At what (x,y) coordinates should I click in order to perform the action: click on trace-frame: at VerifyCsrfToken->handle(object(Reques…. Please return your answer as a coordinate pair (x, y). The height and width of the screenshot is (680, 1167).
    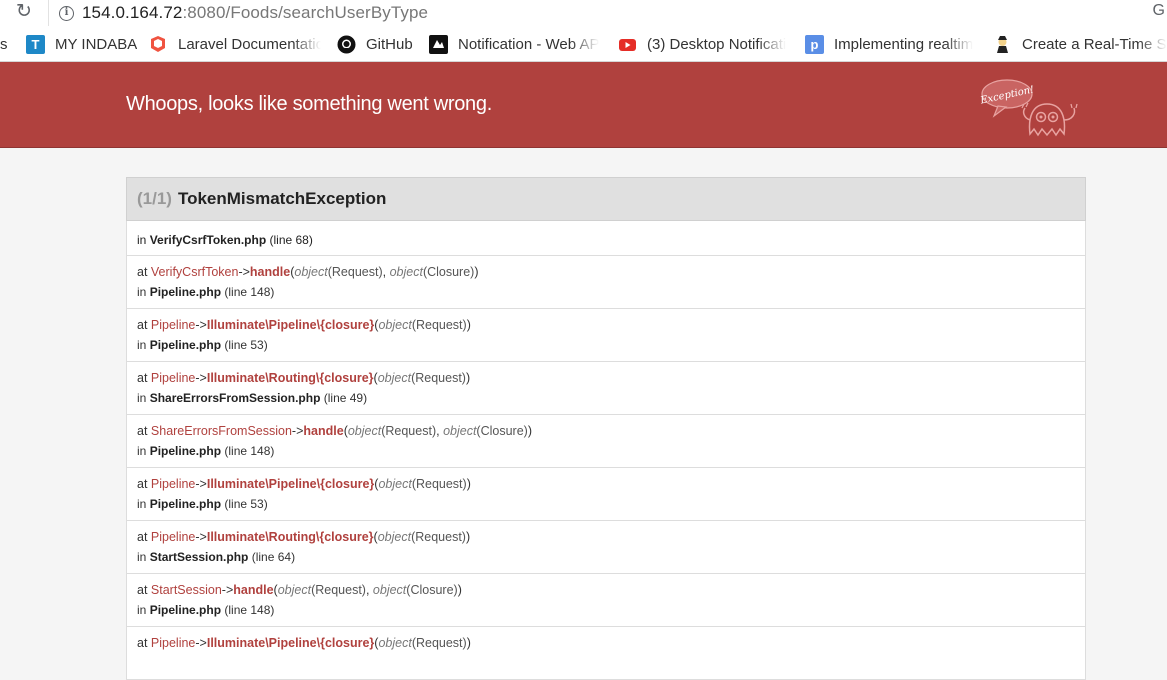
    Looking at the image, I should click on (606, 282).